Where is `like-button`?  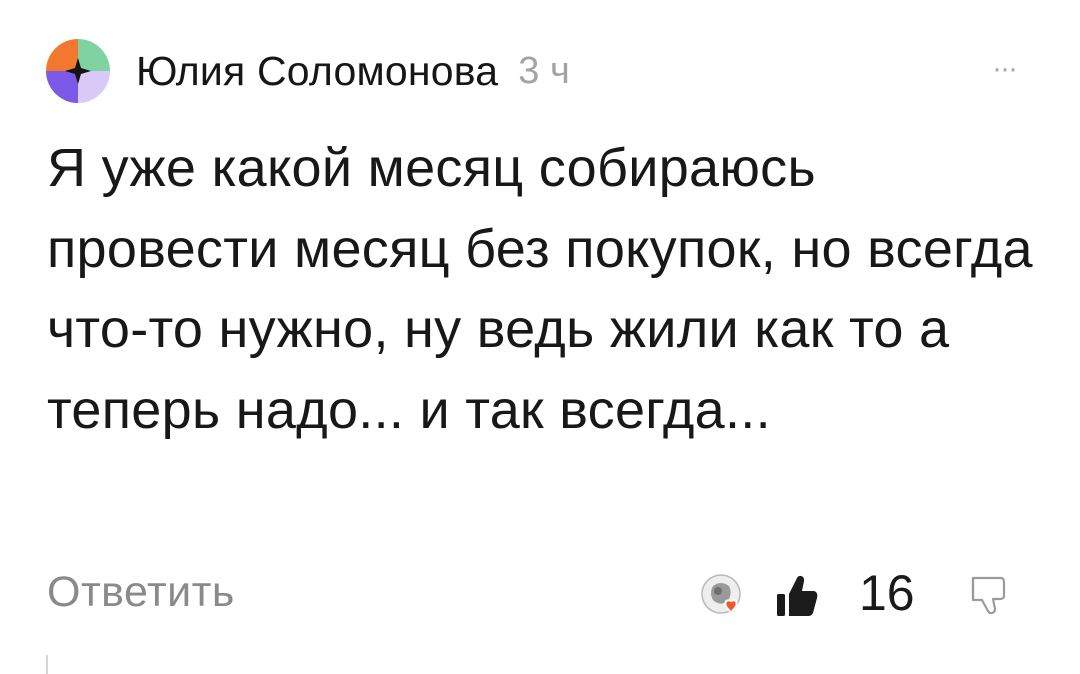
like-button is located at coordinates (797, 596).